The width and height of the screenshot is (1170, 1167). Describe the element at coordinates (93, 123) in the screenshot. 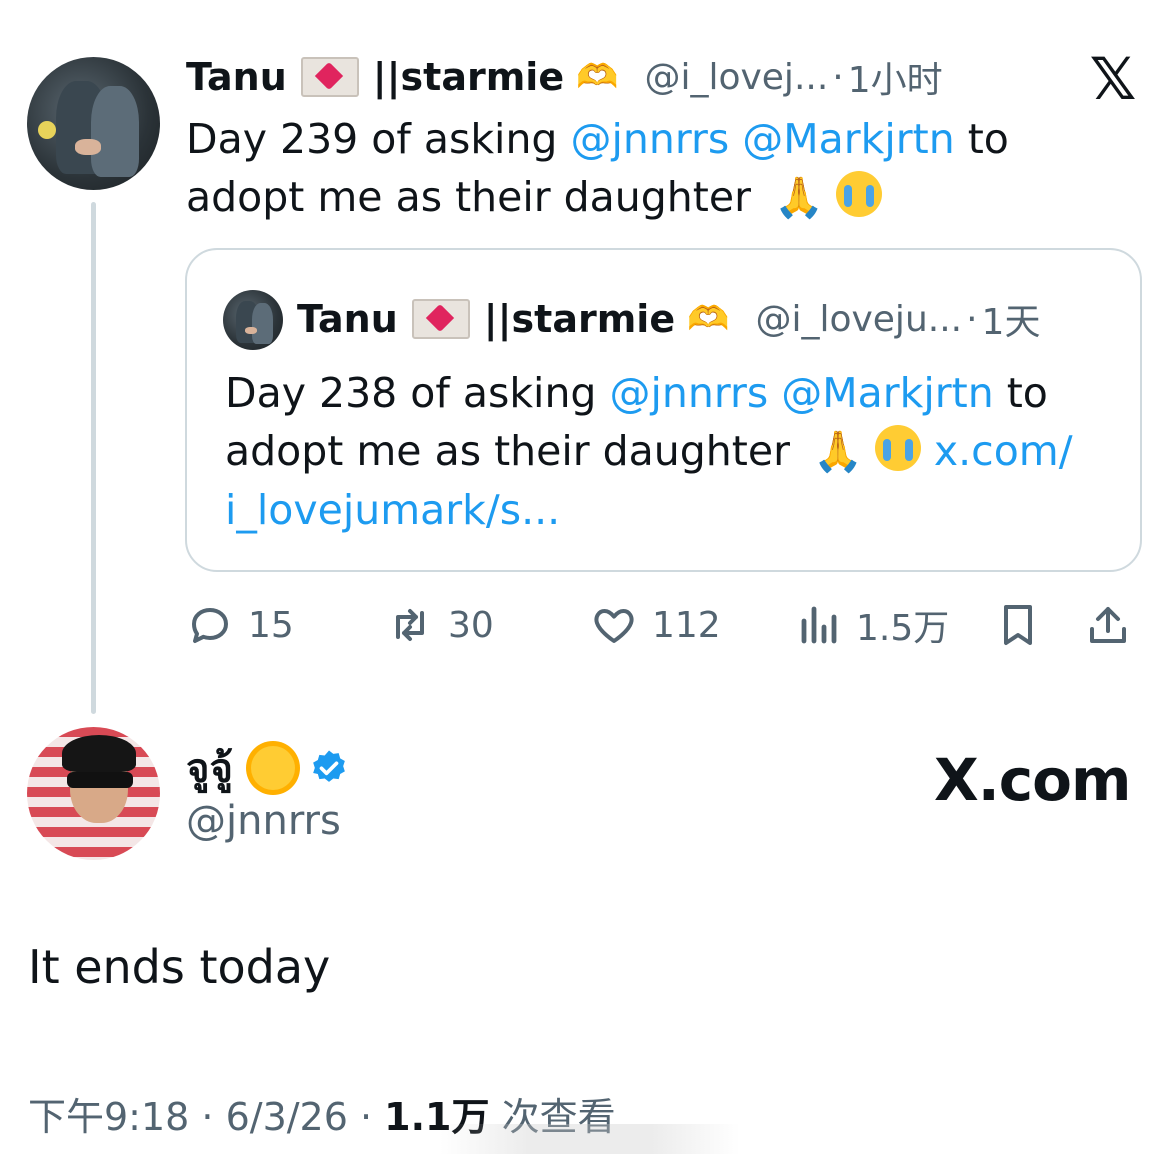

I see `parent-avatar` at that location.